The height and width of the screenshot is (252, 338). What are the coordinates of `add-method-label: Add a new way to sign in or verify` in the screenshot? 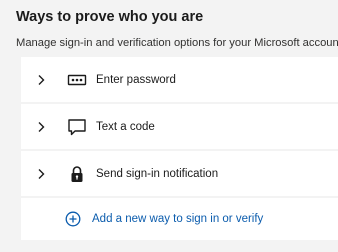 It's located at (177, 219).